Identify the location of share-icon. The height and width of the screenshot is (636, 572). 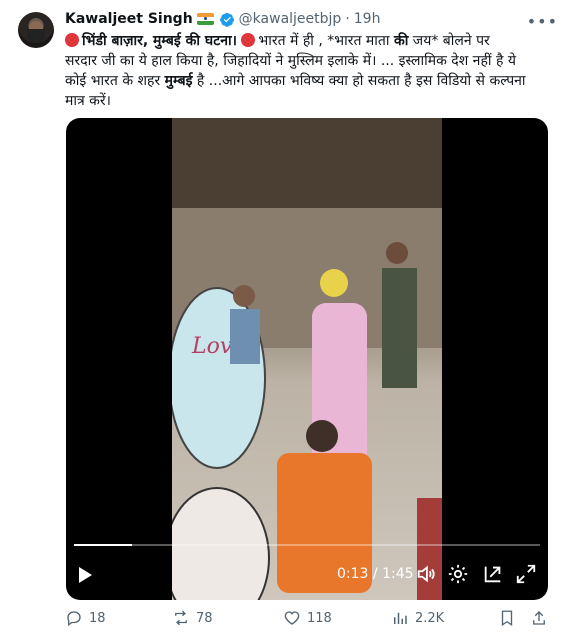
(539, 618).